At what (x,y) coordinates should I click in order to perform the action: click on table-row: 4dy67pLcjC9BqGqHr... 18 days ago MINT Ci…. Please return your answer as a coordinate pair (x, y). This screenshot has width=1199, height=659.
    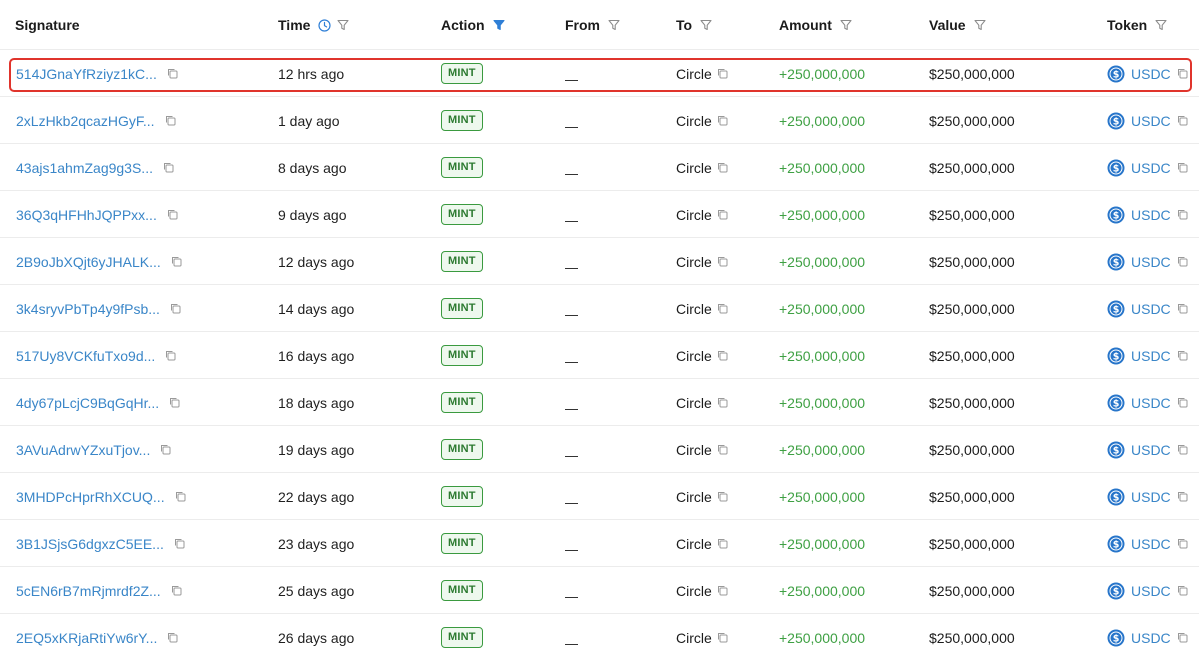
    Looking at the image, I should click on (599, 402).